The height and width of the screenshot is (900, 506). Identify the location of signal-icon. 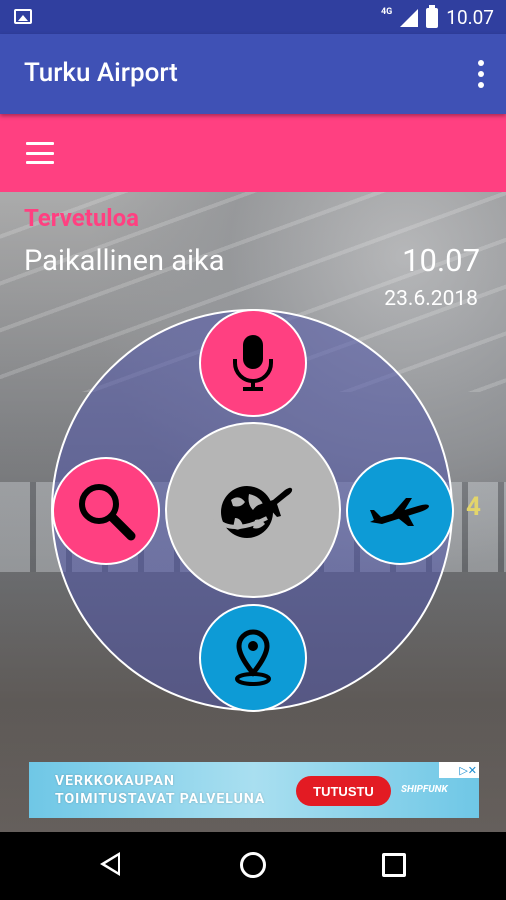
(409, 17).